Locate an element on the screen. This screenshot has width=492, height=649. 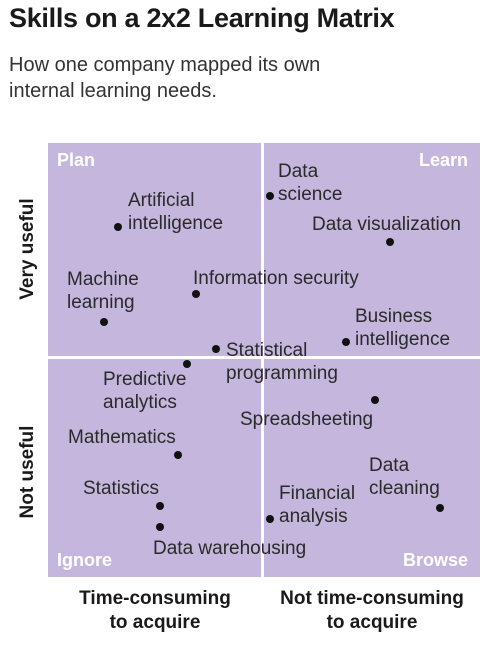
skill-label-line: Information security is located at coordinates (276, 278).